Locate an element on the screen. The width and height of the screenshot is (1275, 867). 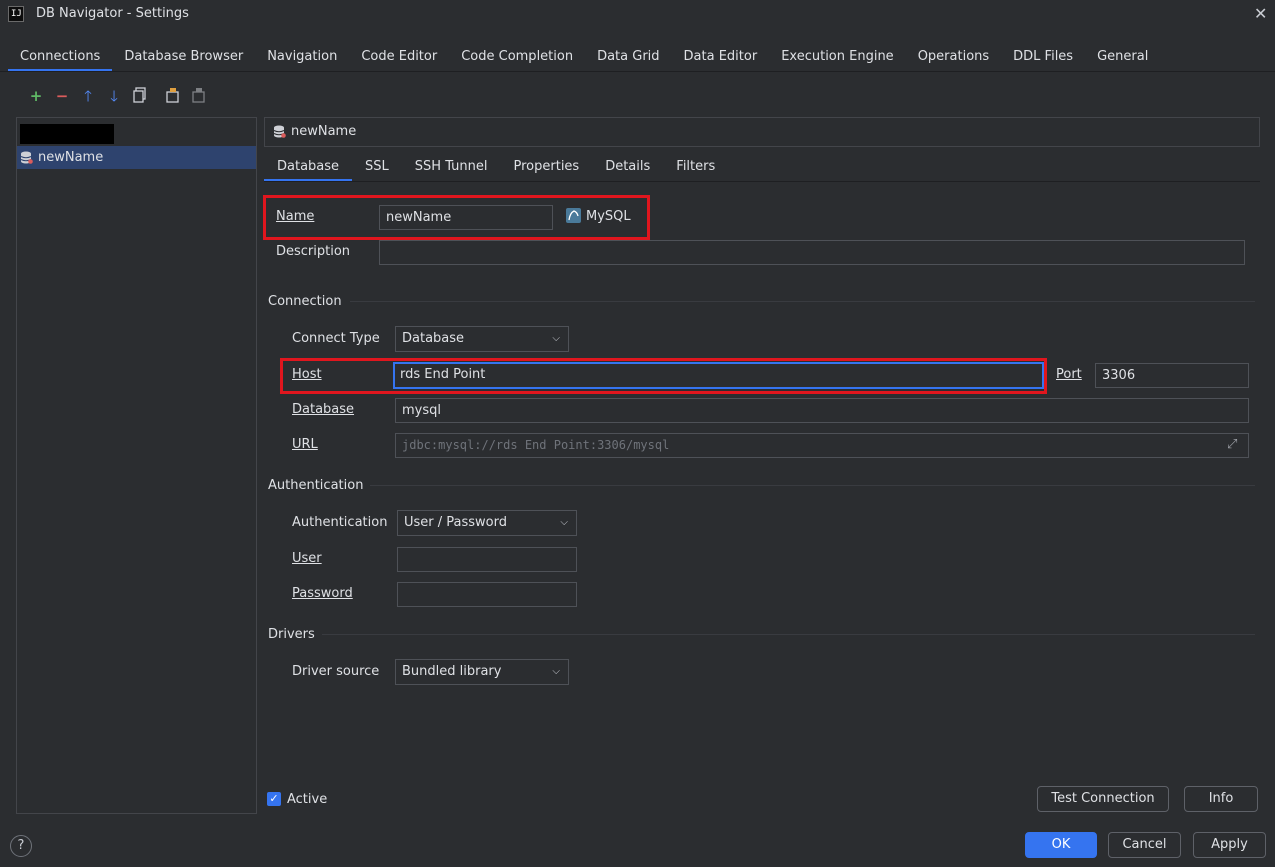
name-input: newName is located at coordinates (466, 217).